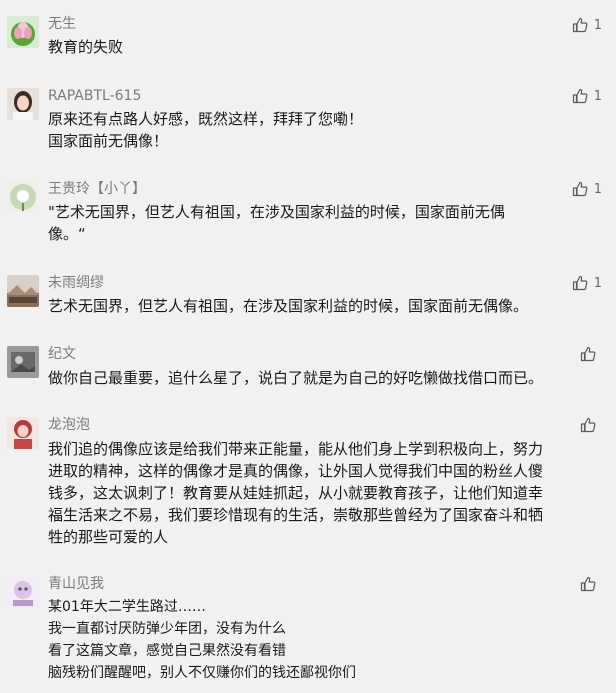  Describe the element at coordinates (94, 96) in the screenshot. I see `commenter-name: RAPABTL-615` at that location.